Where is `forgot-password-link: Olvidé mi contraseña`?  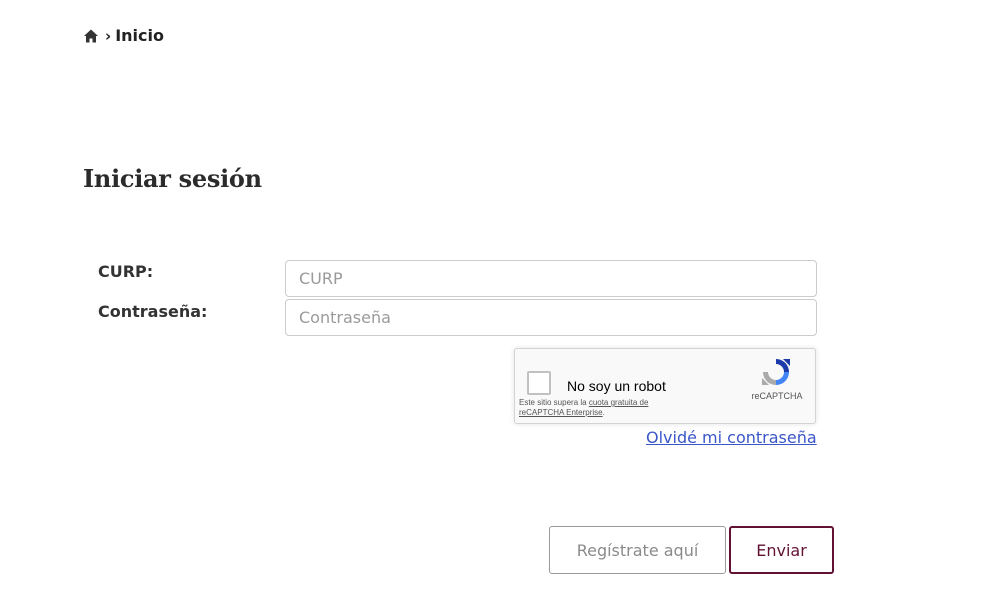
forgot-password-link: Olvidé mi contraseña is located at coordinates (731, 437).